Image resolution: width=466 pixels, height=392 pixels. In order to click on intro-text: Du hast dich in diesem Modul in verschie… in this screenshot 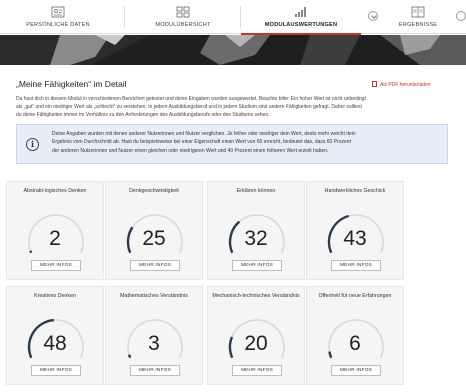, I will do `click(232, 107)`.